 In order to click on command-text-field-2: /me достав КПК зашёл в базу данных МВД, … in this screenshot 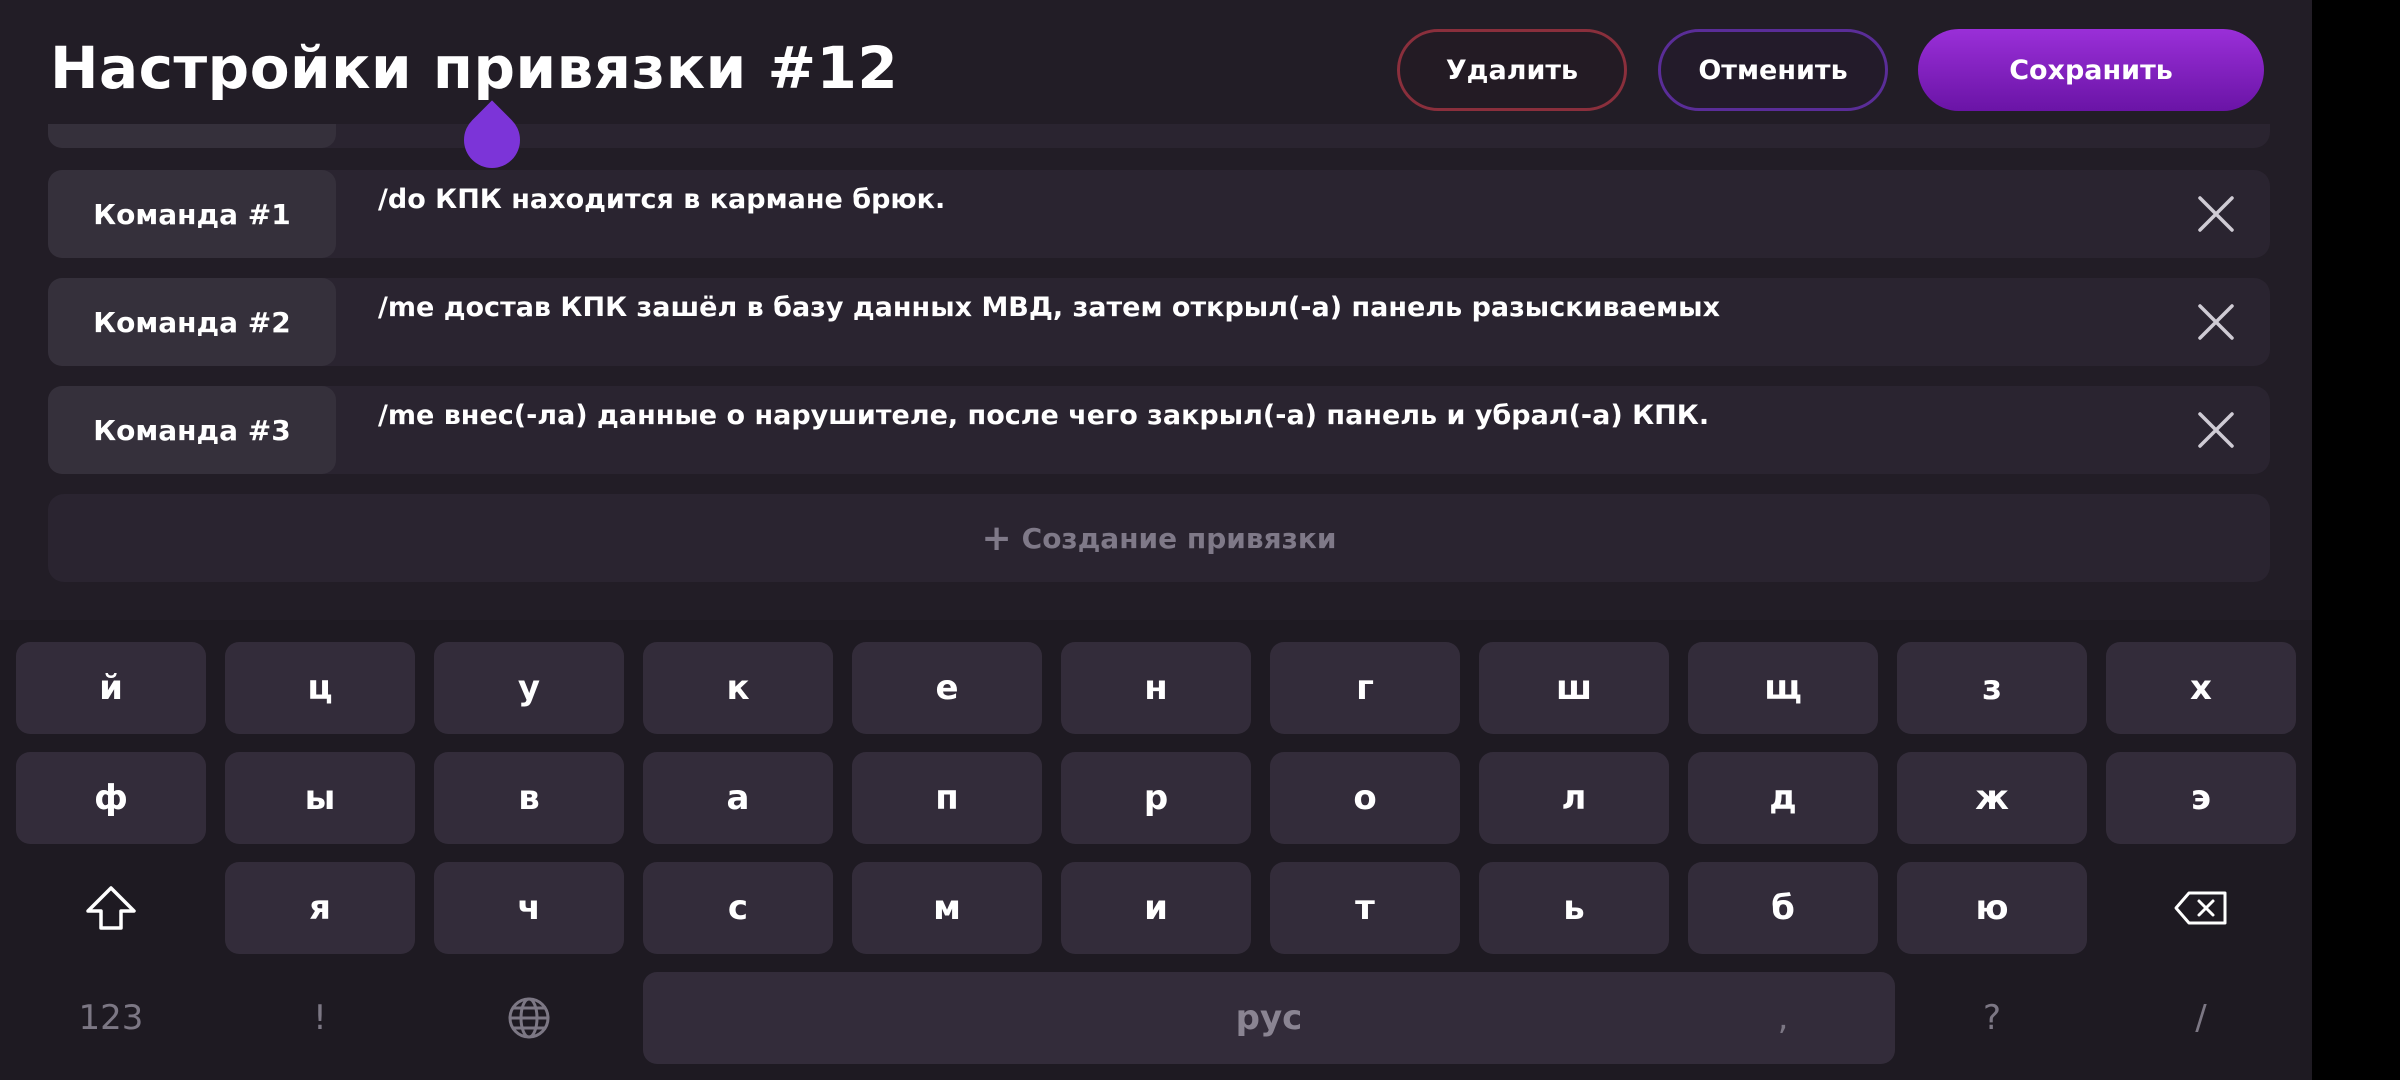, I will do `click(1049, 307)`.